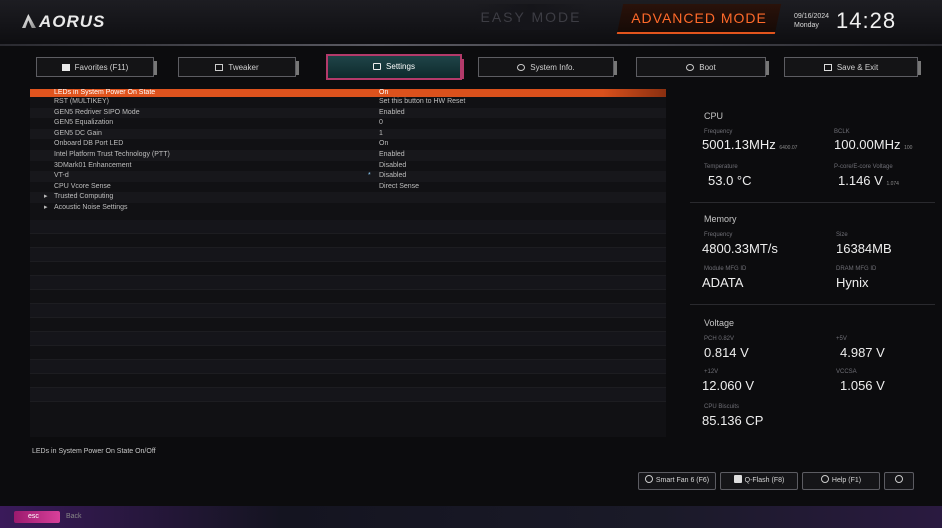  Describe the element at coordinates (93, 165) in the screenshot. I see `setting-name: 3DMark01 Enhancement` at that location.